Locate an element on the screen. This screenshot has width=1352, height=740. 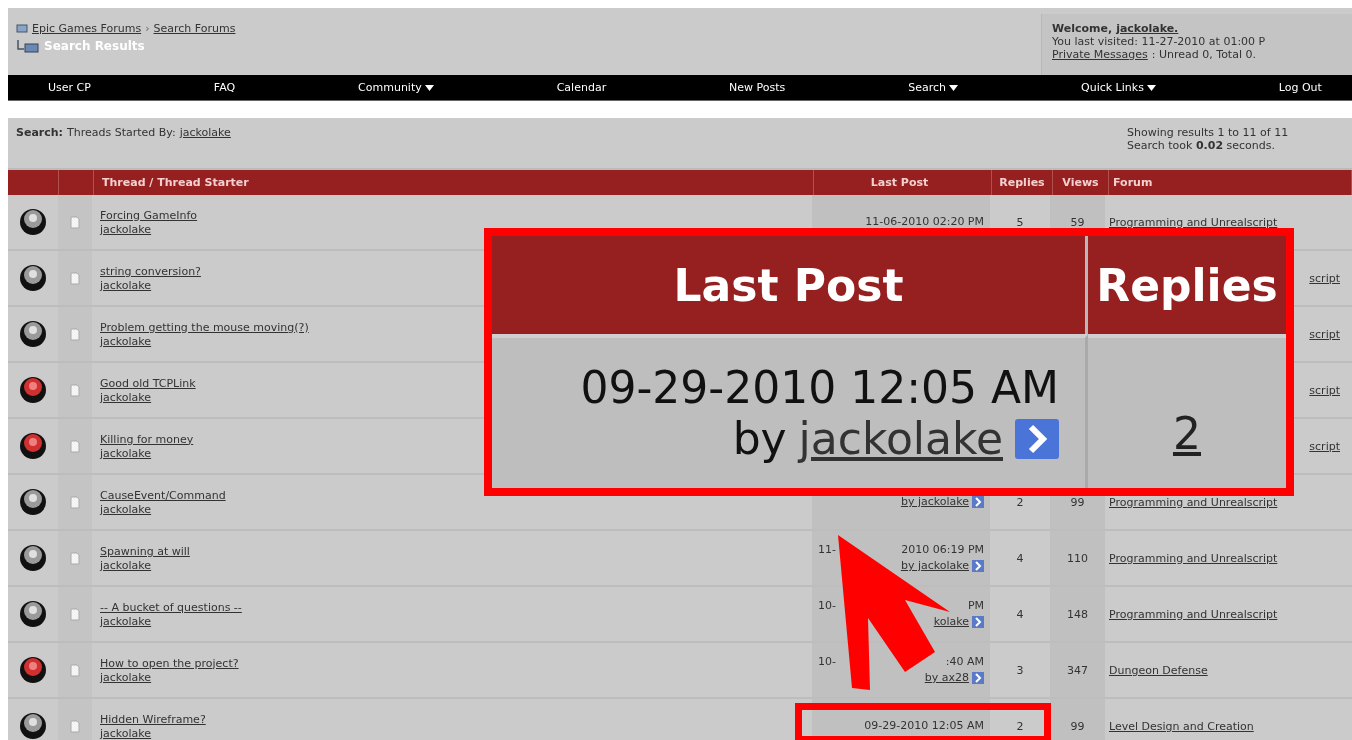
last-post-date: 11-06-2010 02:20 PM is located at coordinates (924, 222).